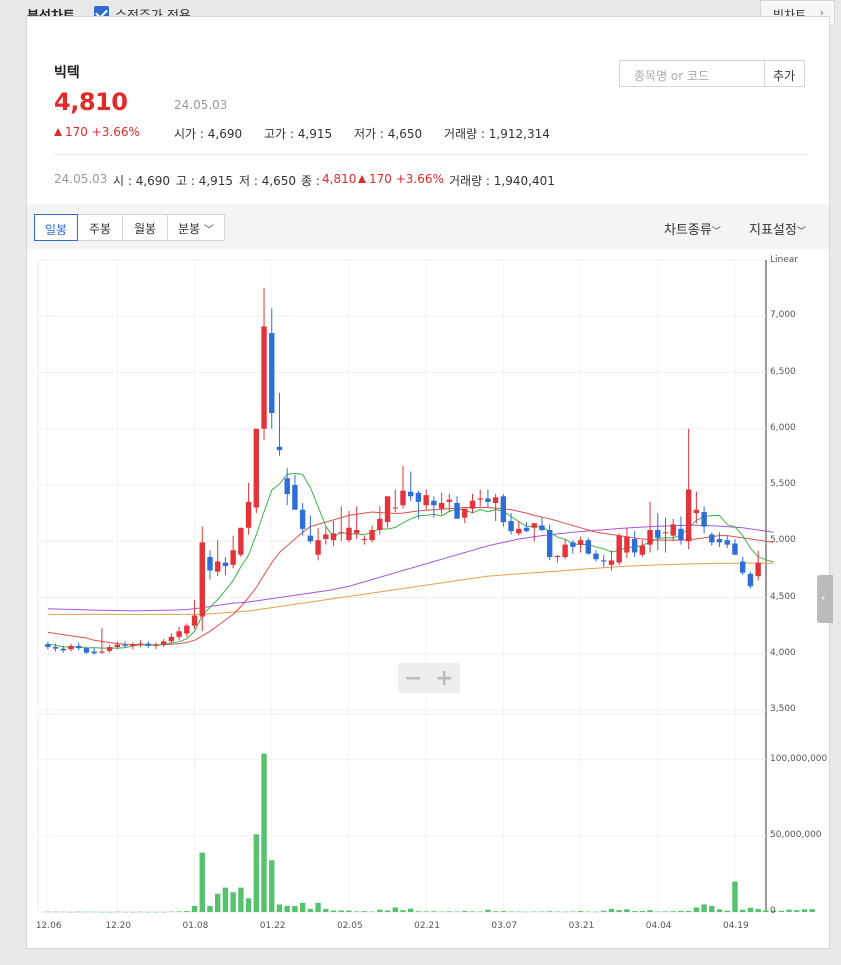  I want to click on zoom-out-icon: −, so click(413, 678).